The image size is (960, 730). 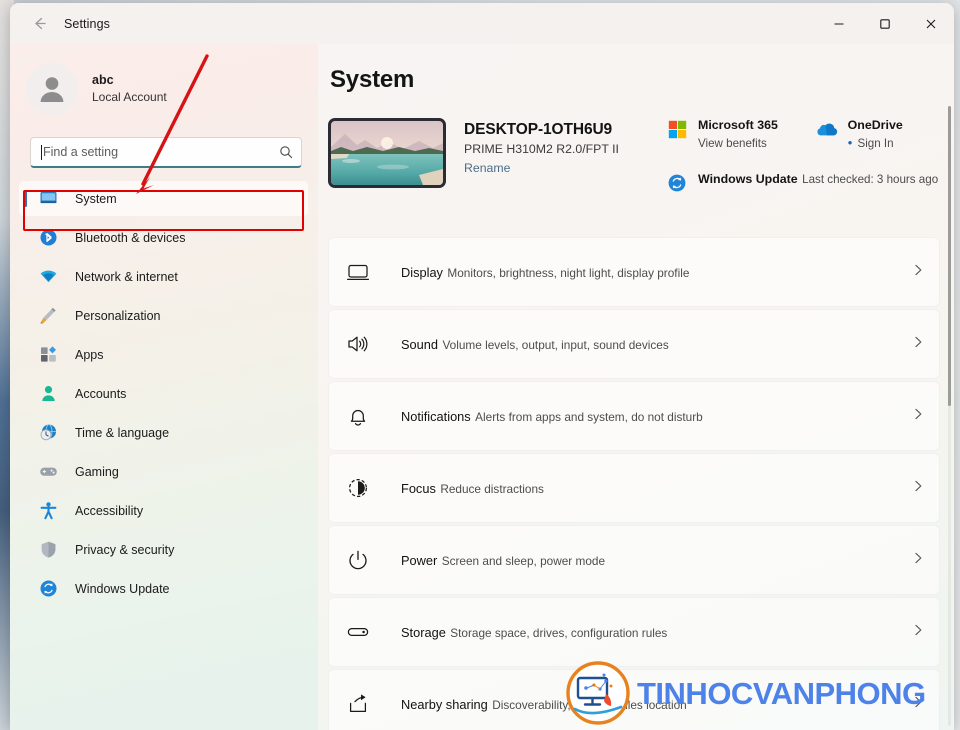 I want to click on storage-drive-icon, so click(x=358, y=632).